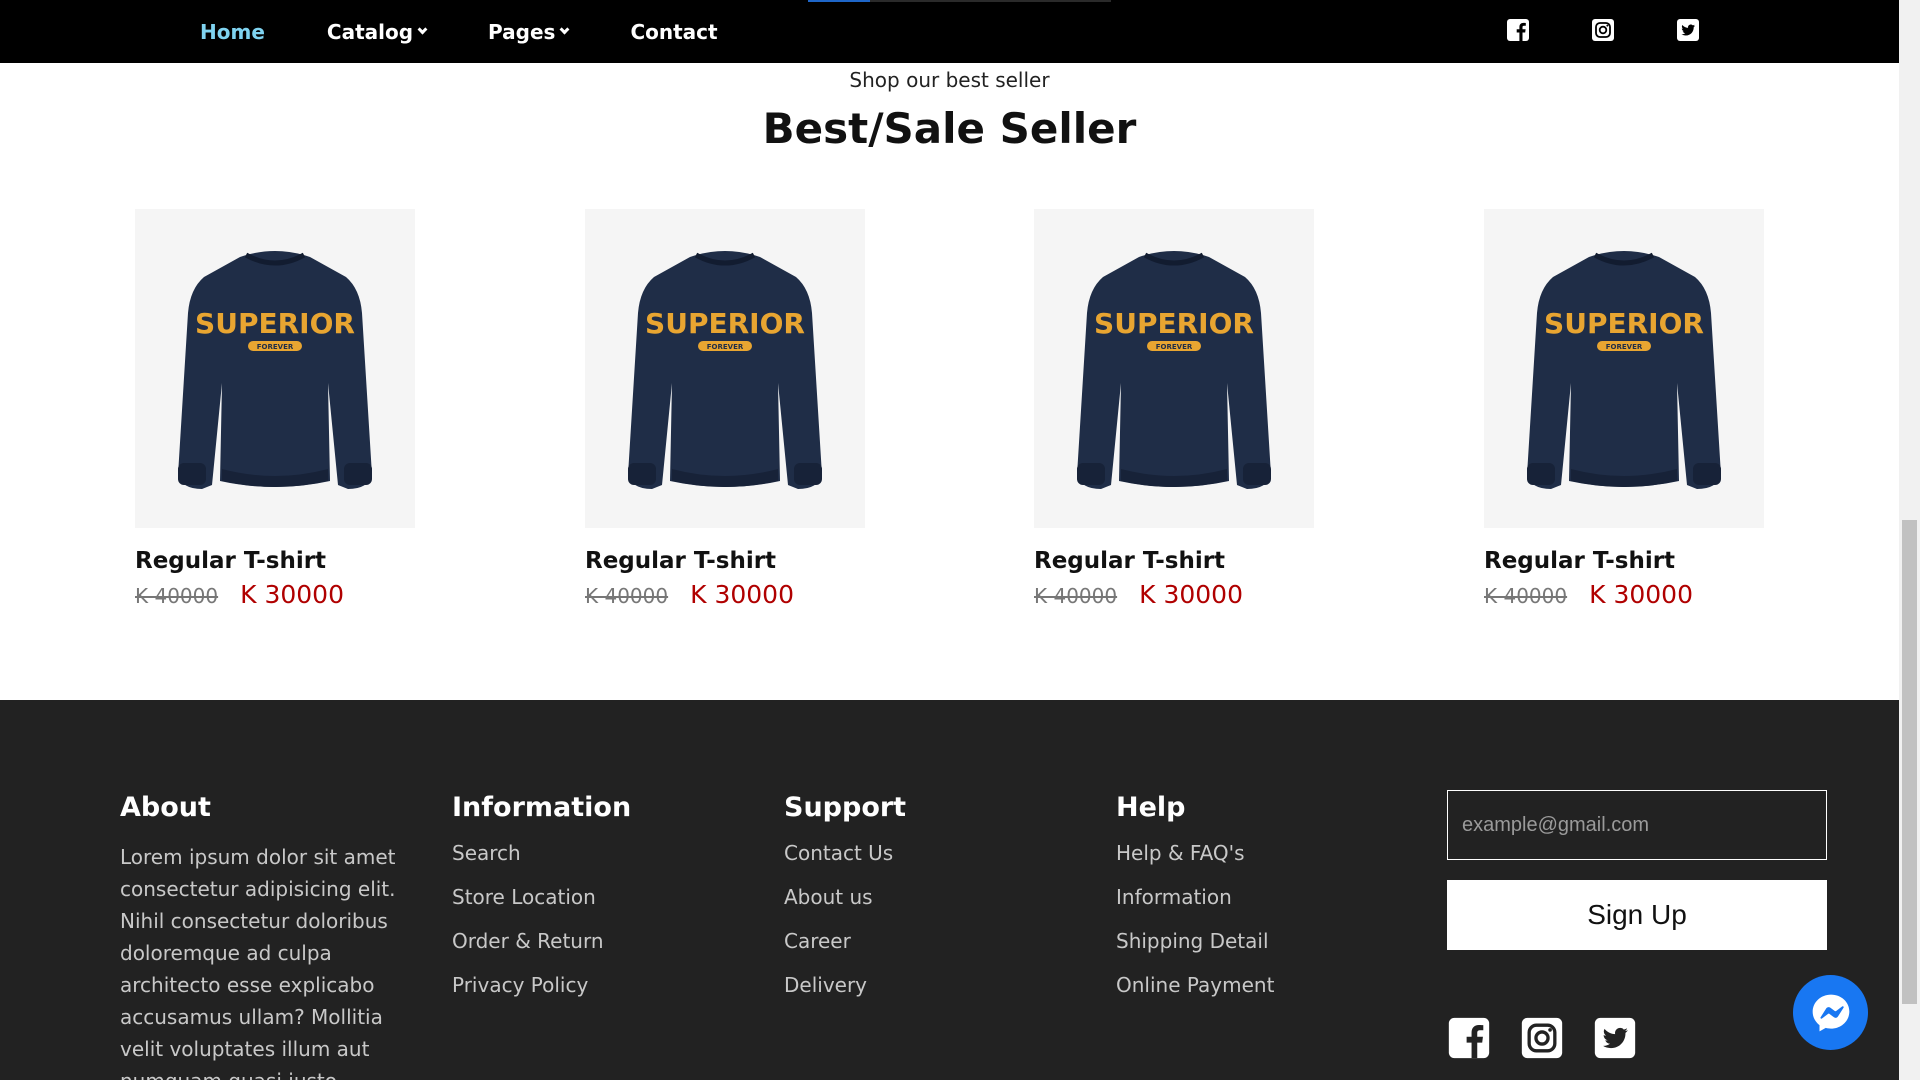  What do you see at coordinates (1195, 853) in the screenshot?
I see `footer-link-help-faq: Help & FAQ's` at bounding box center [1195, 853].